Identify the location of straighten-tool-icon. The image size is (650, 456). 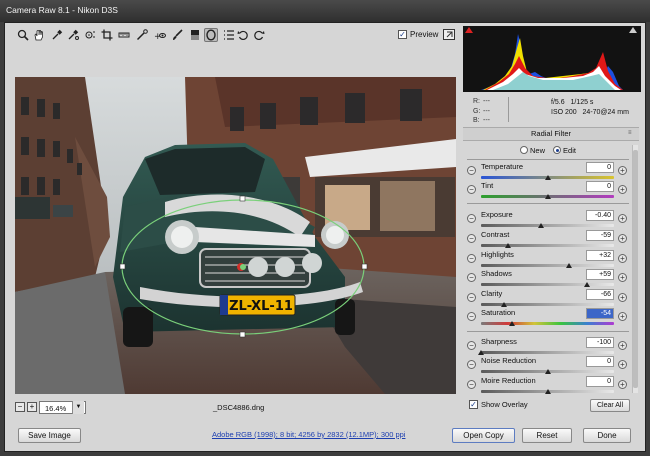
(124, 35).